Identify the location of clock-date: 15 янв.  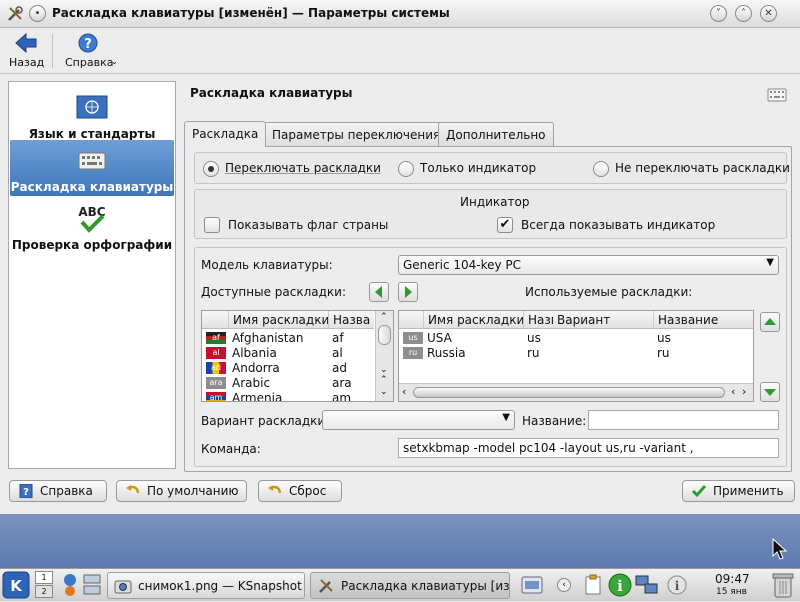
(731, 592).